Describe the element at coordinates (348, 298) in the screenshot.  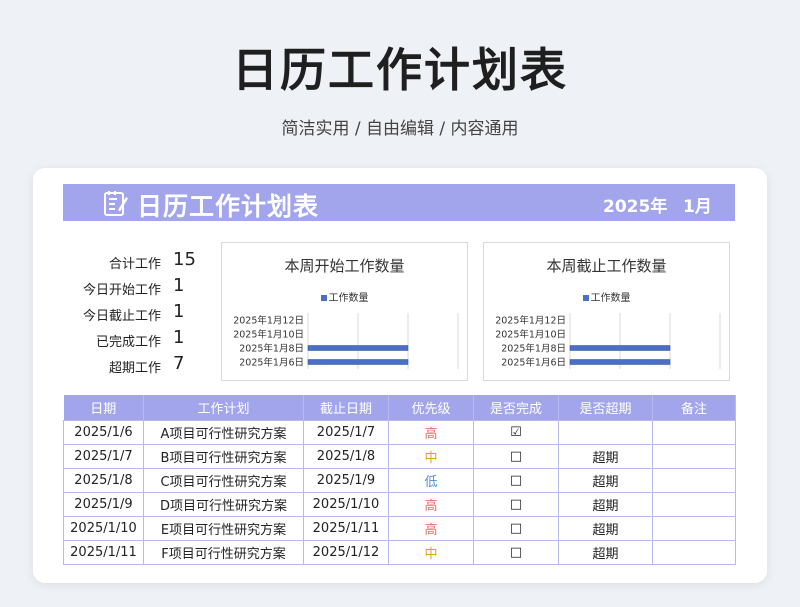
I see `legend-label: 工作数量` at that location.